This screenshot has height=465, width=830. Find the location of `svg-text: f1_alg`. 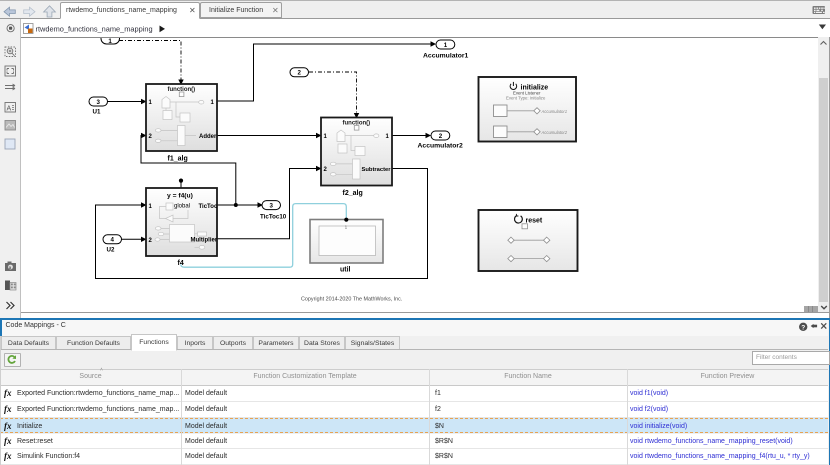

svg-text: f1_alg is located at coordinates (178, 159).